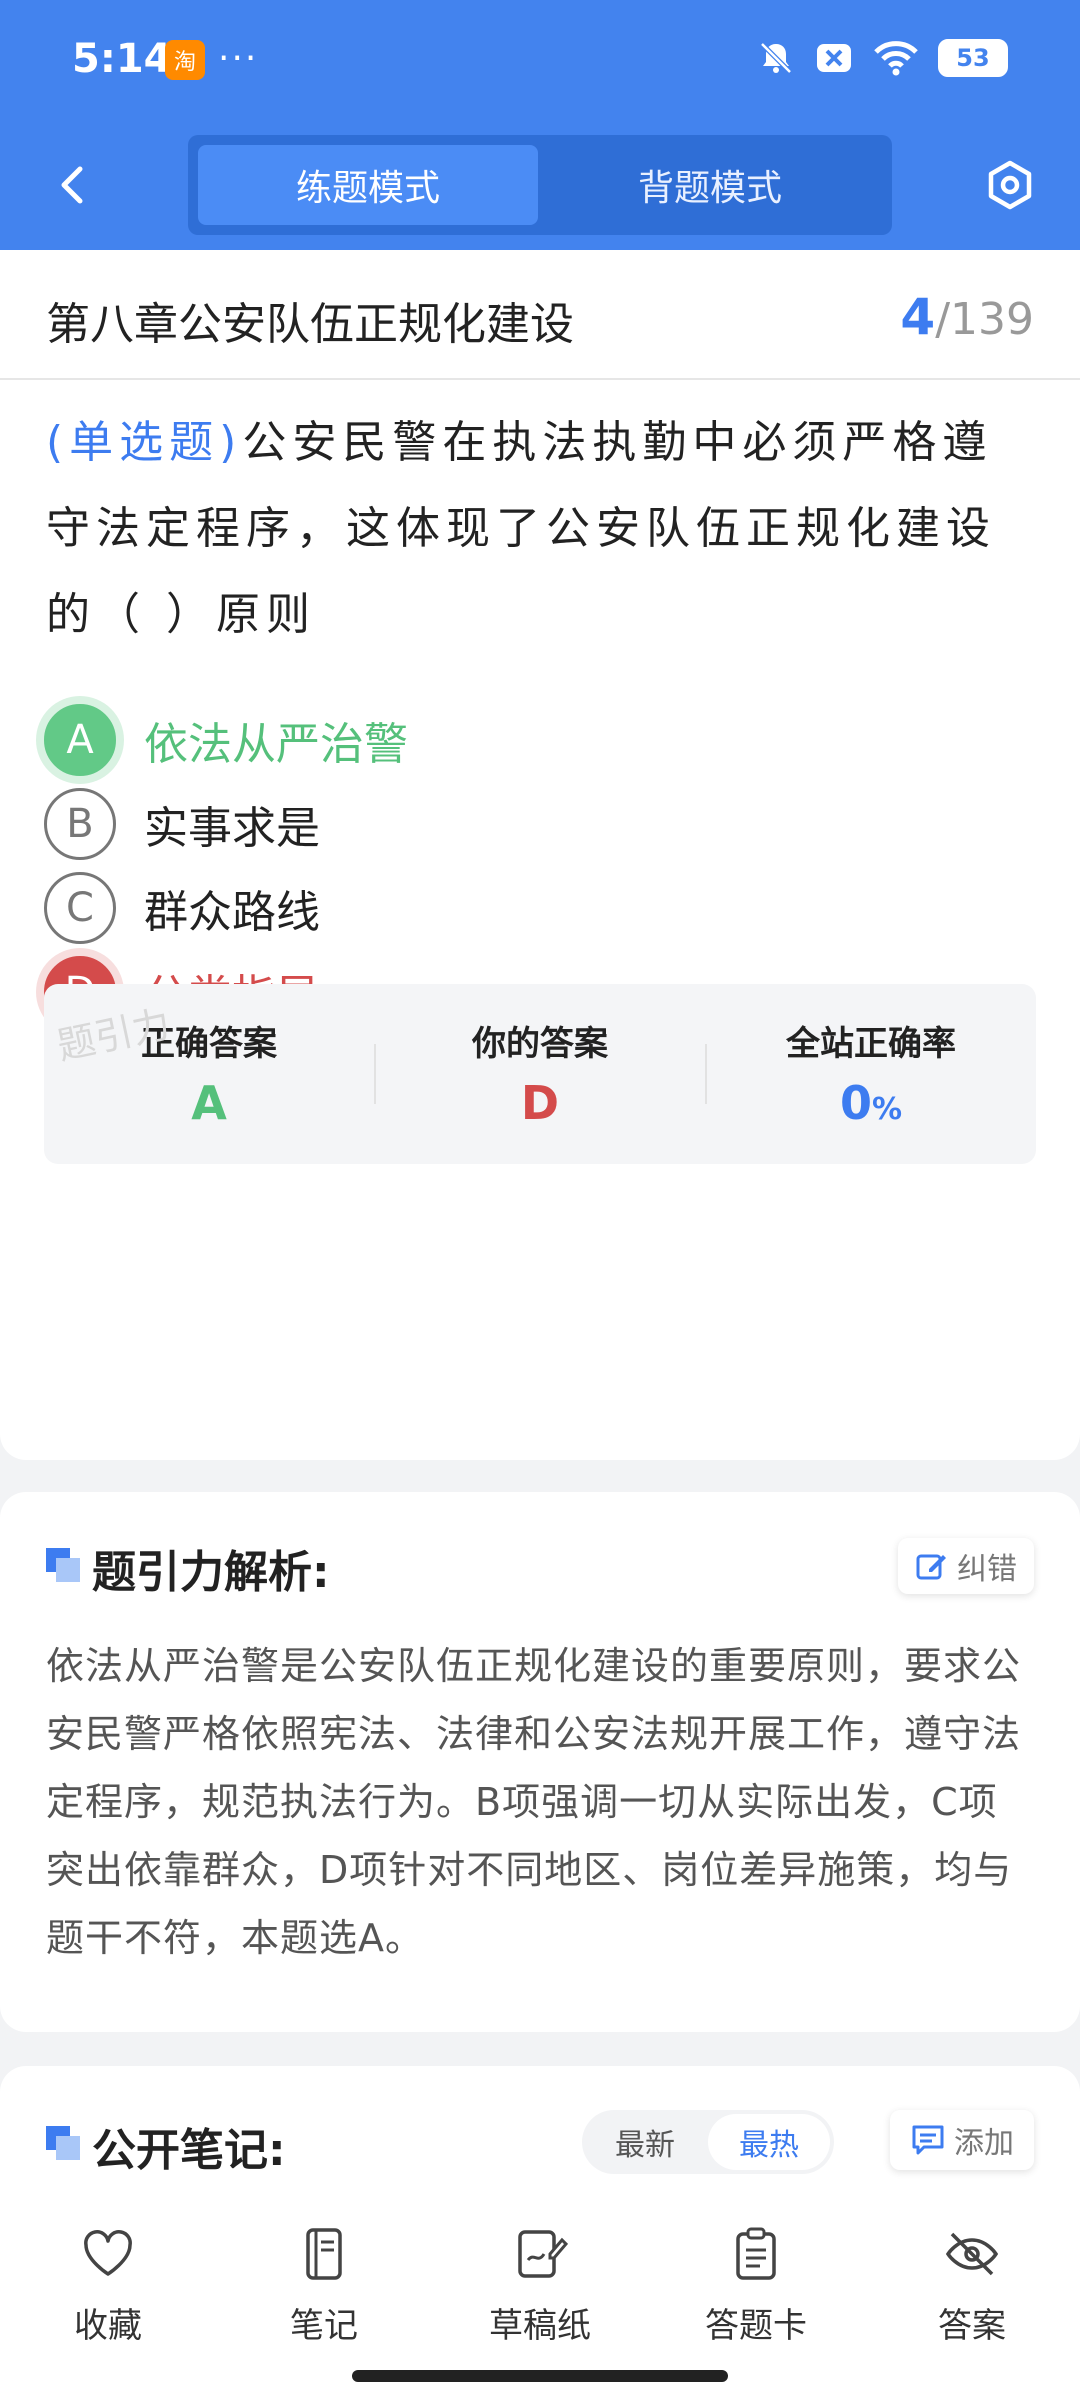 This screenshot has height=2400, width=1080. What do you see at coordinates (769, 2142) in the screenshot?
I see `sort-hot-tab: 最热` at bounding box center [769, 2142].